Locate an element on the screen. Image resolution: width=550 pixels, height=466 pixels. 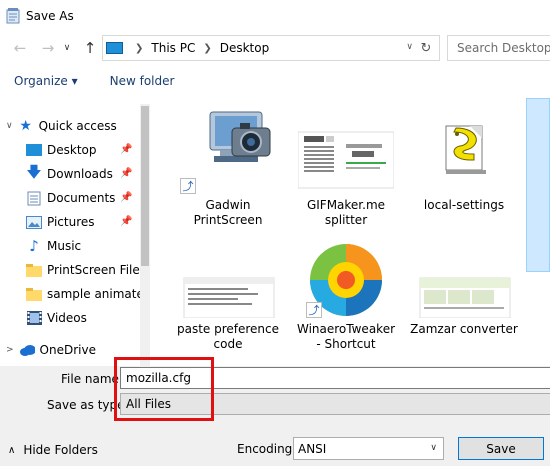
file-item-paste-preference-code: paste preference code is located at coordinates (228, 293).